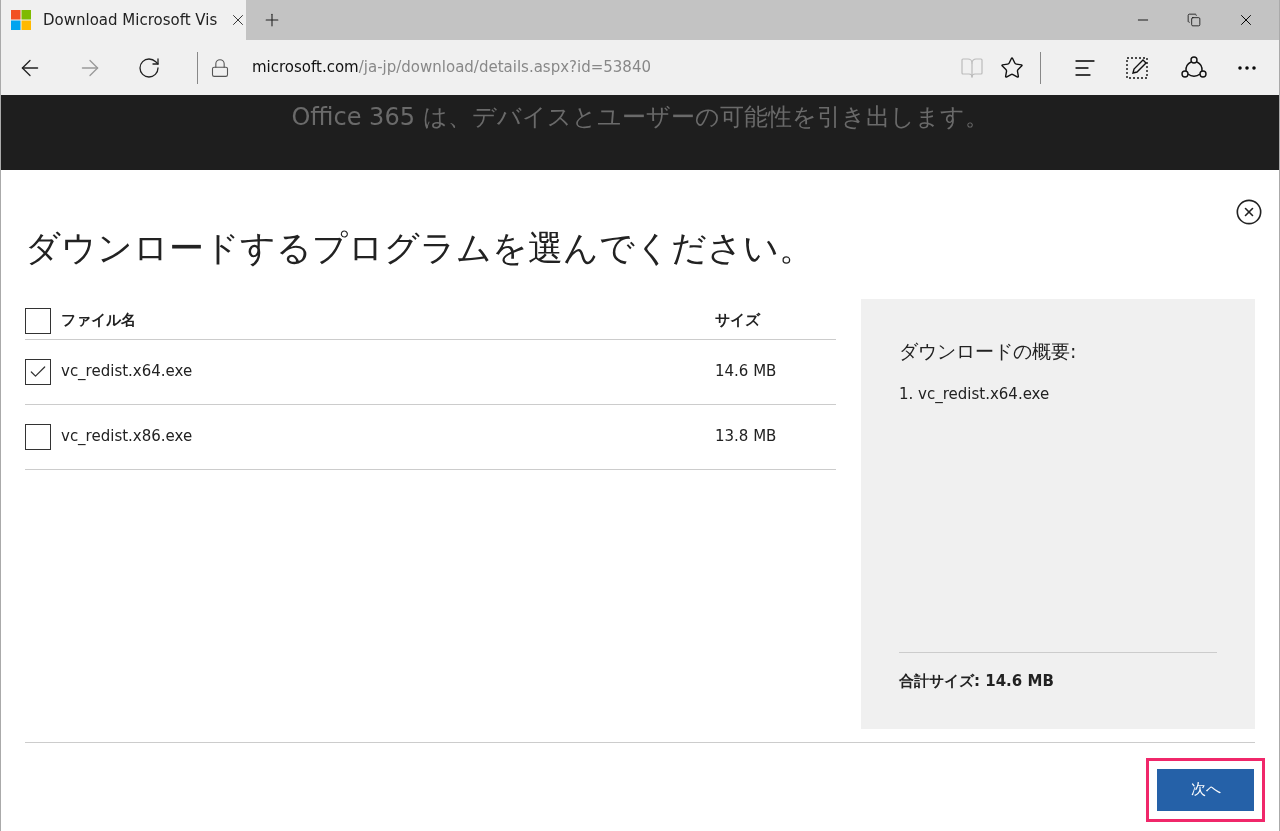  What do you see at coordinates (746, 437) in the screenshot?
I see `file-size: 13.8 MB` at bounding box center [746, 437].